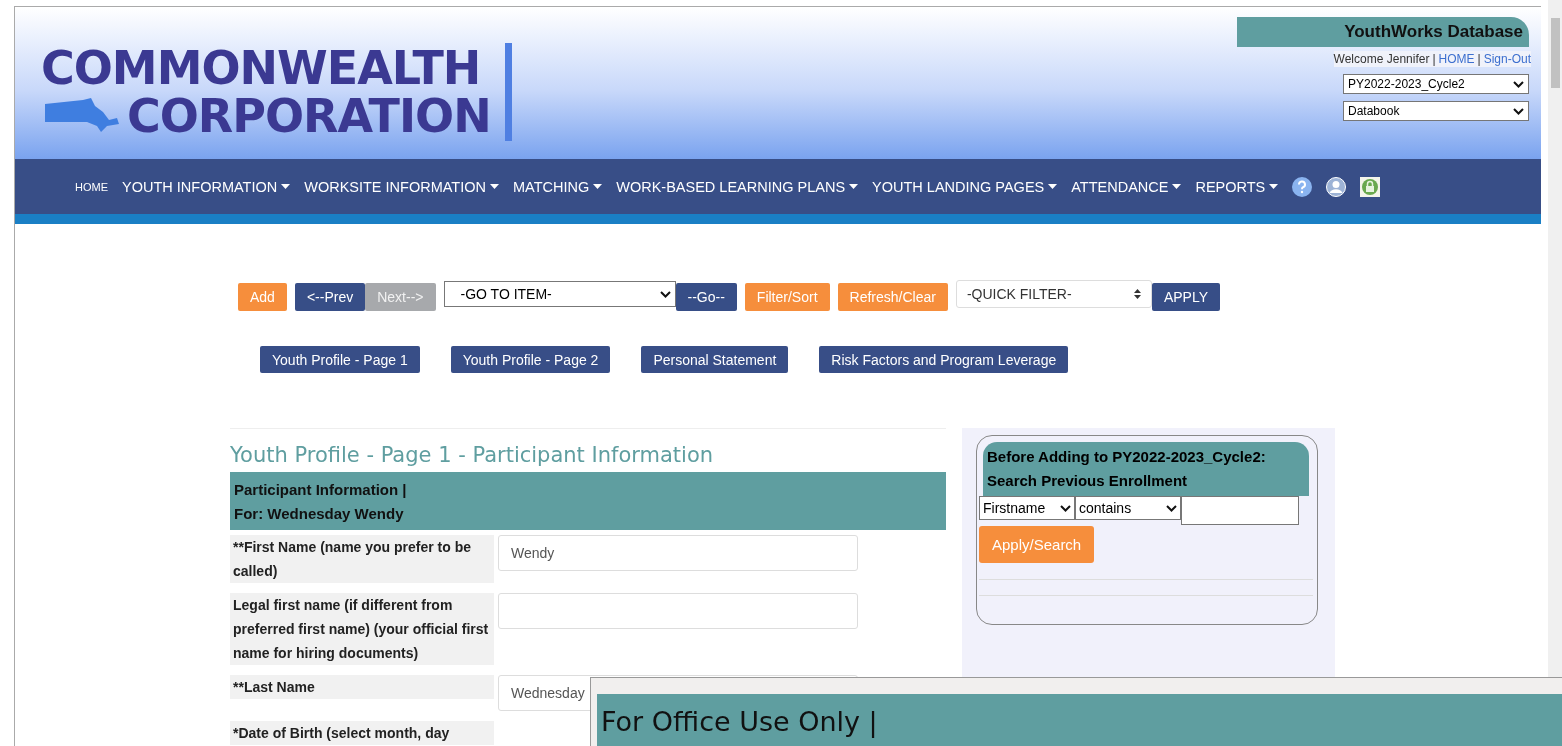 This screenshot has height=746, width=1562. I want to click on field-label: **Last Name, so click(362, 687).